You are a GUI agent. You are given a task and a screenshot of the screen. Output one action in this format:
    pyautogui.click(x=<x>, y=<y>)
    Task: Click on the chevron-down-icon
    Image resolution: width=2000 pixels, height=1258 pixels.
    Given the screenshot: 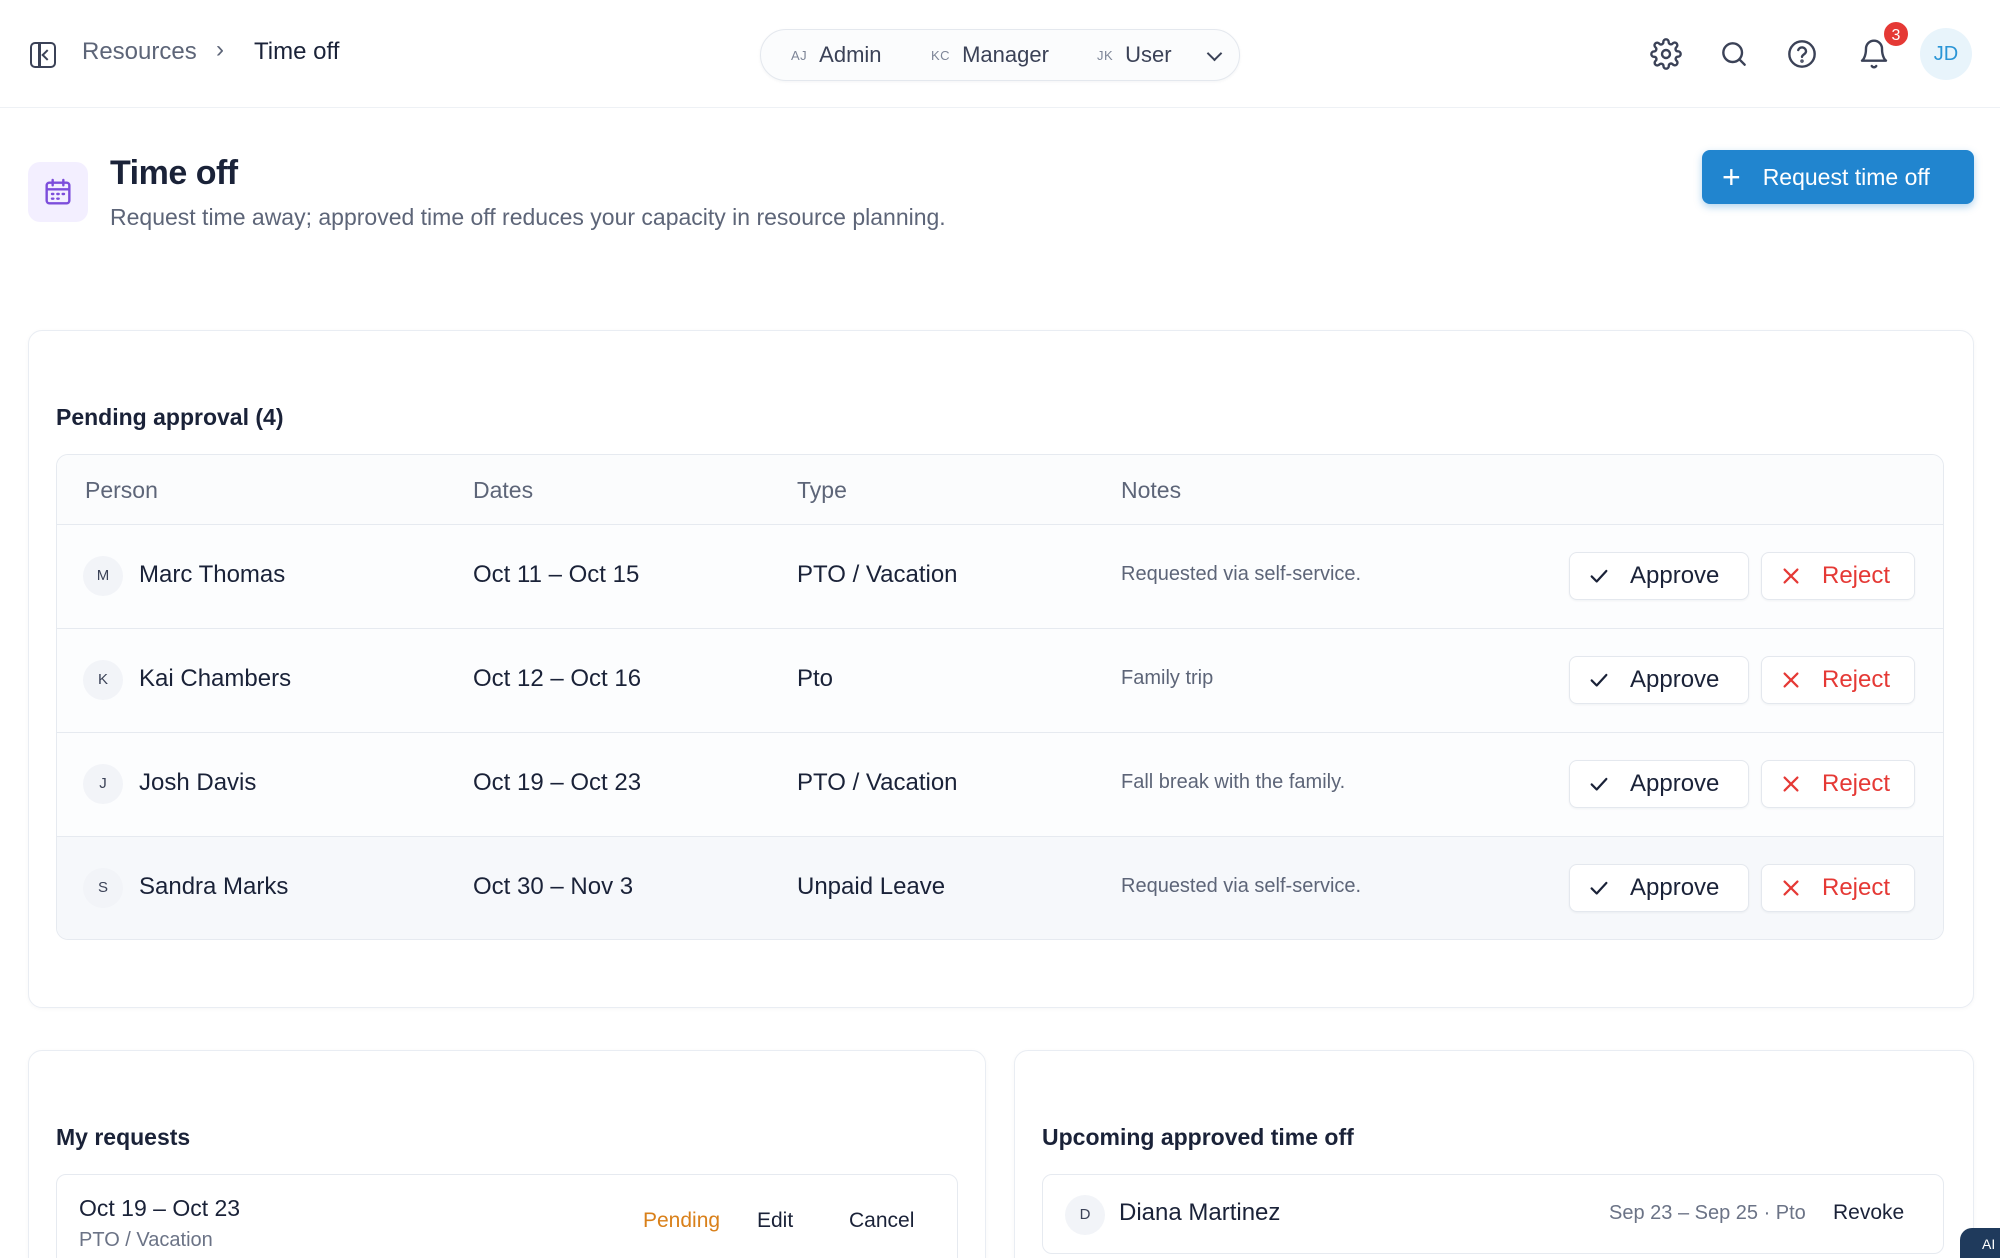 What is the action you would take?
    pyautogui.click(x=1214, y=53)
    